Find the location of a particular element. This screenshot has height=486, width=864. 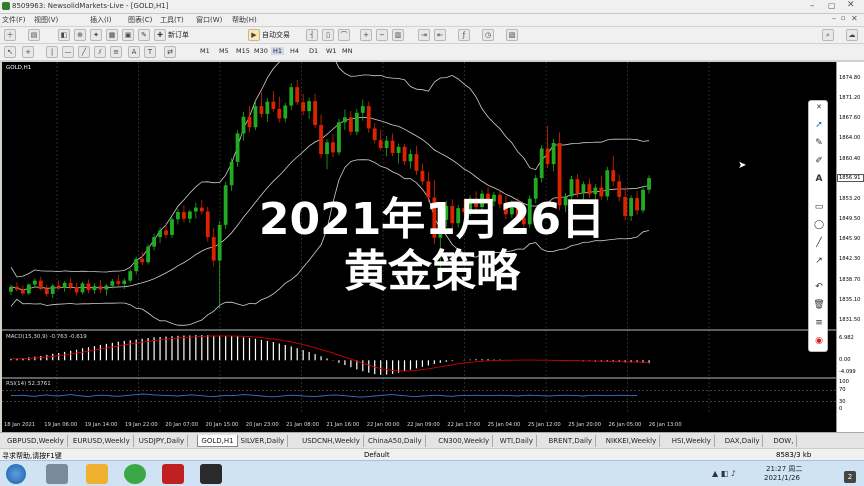

line-icon: ╱ is located at coordinates (819, 243).